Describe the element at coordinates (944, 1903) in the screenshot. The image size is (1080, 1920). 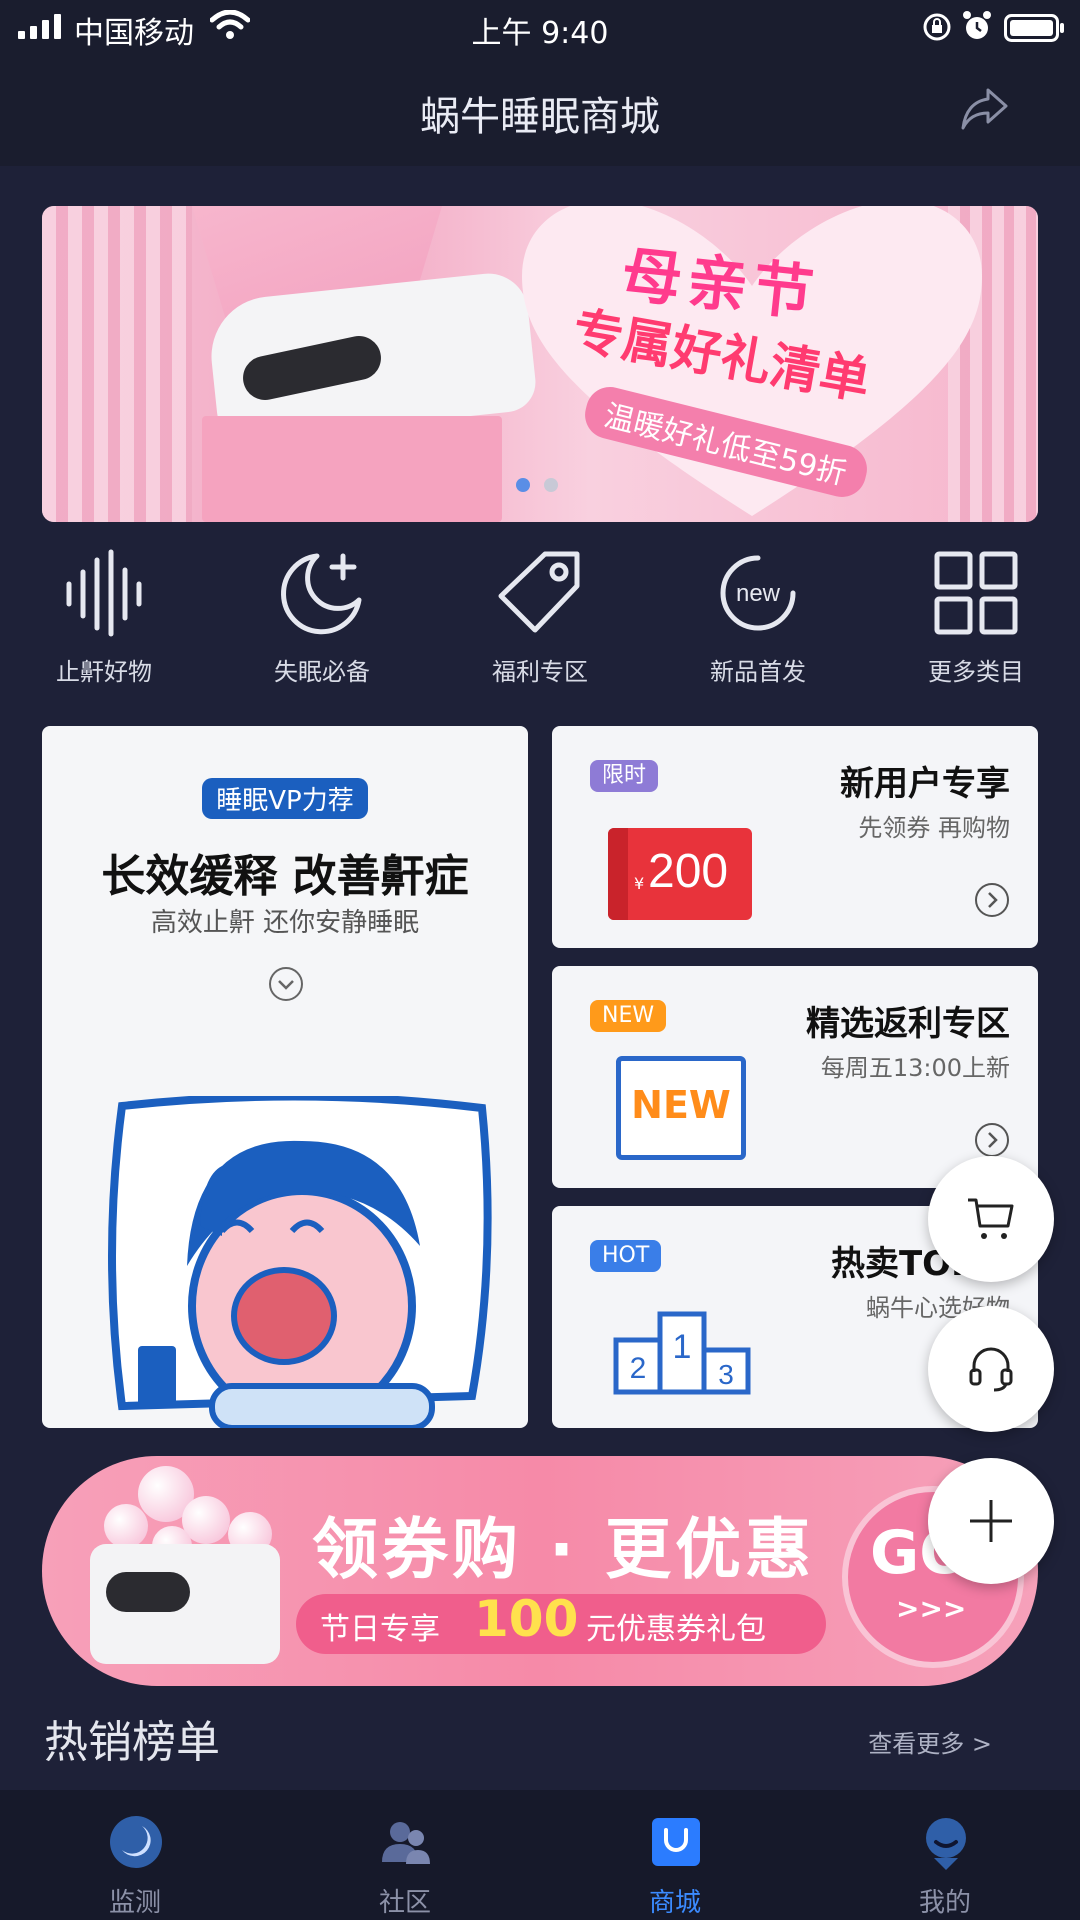
I see `tab-label: 我的` at that location.